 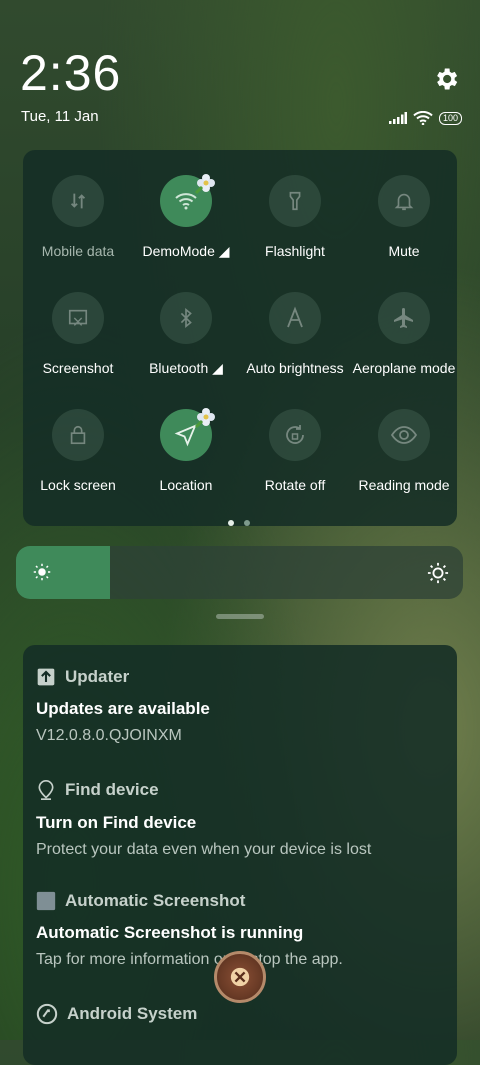 What do you see at coordinates (239, 572) in the screenshot?
I see `brightness-slider` at bounding box center [239, 572].